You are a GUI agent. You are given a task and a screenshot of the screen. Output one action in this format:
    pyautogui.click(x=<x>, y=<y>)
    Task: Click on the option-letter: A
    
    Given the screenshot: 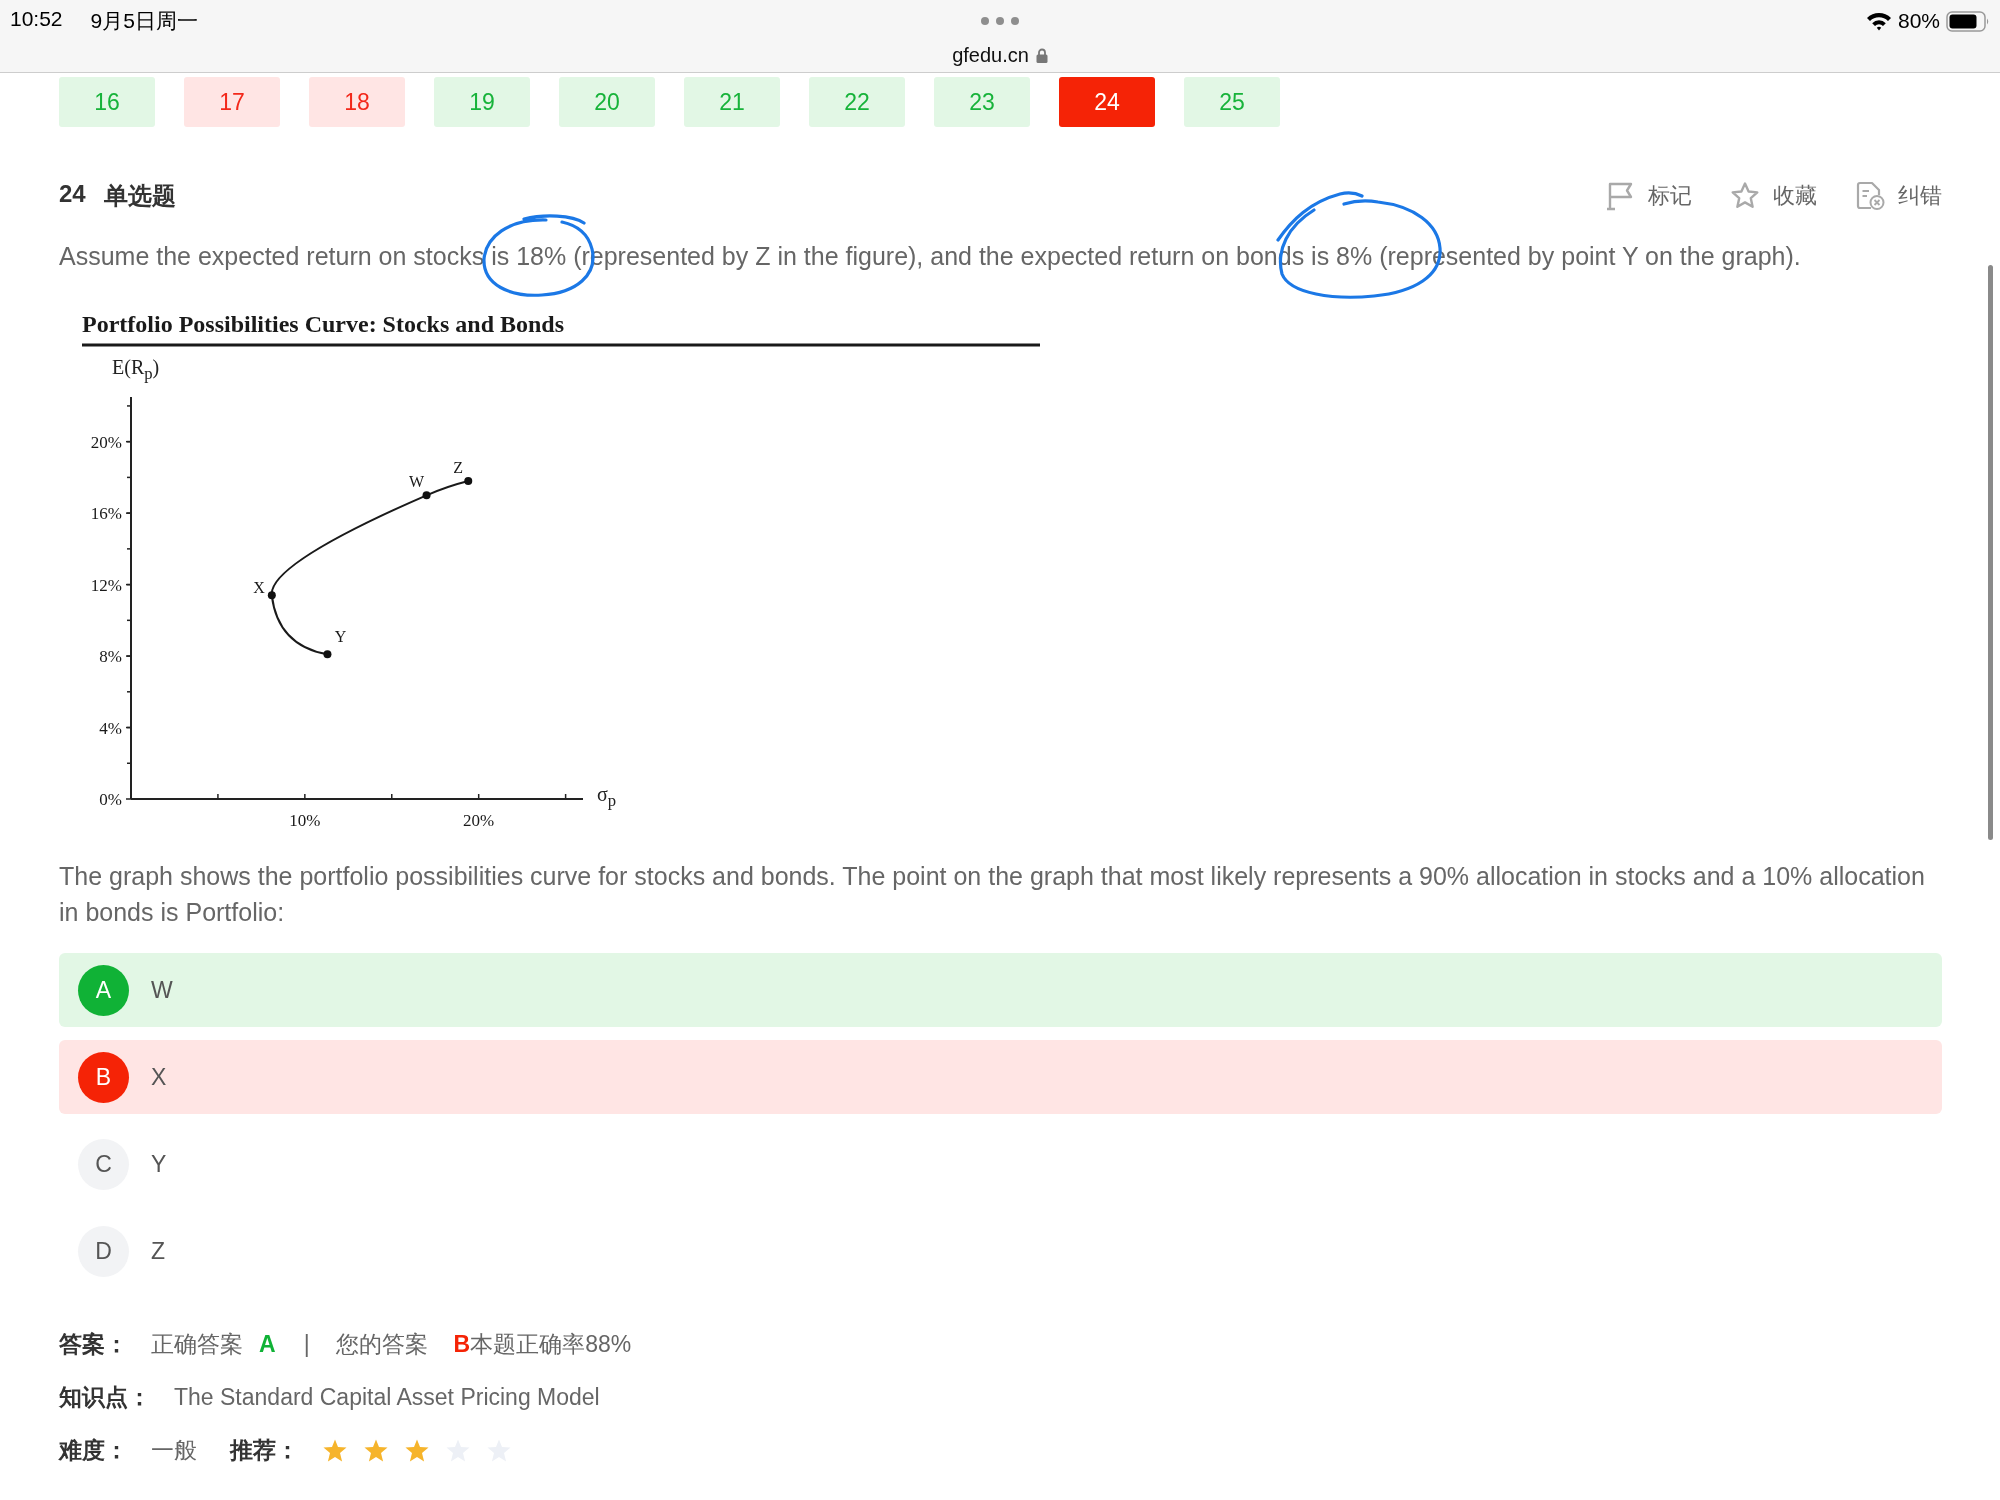 What is the action you would take?
    pyautogui.click(x=103, y=990)
    